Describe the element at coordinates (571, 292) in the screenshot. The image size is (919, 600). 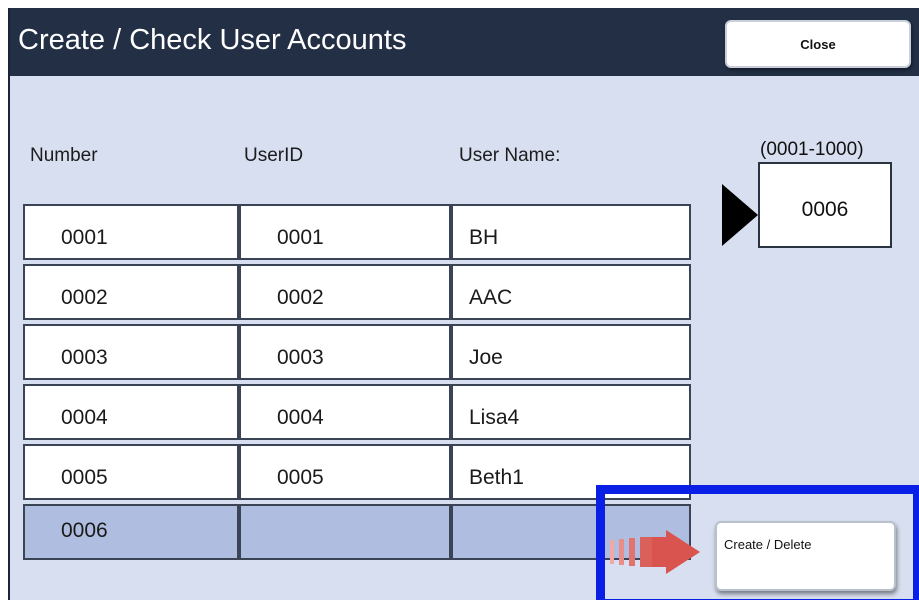
I see `username-cell: AAC` at that location.